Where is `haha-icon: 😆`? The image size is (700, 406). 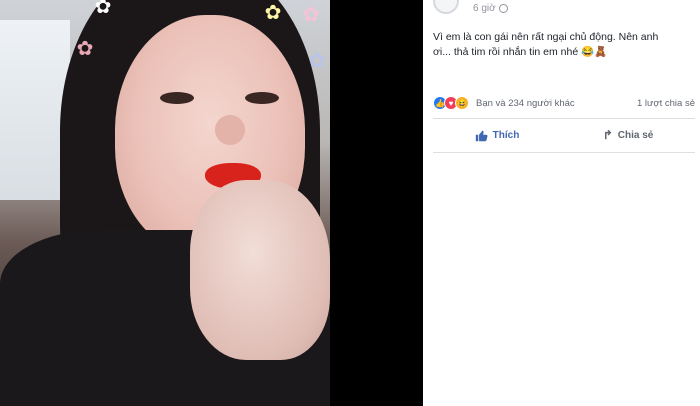
haha-icon: 😆 is located at coordinates (462, 103).